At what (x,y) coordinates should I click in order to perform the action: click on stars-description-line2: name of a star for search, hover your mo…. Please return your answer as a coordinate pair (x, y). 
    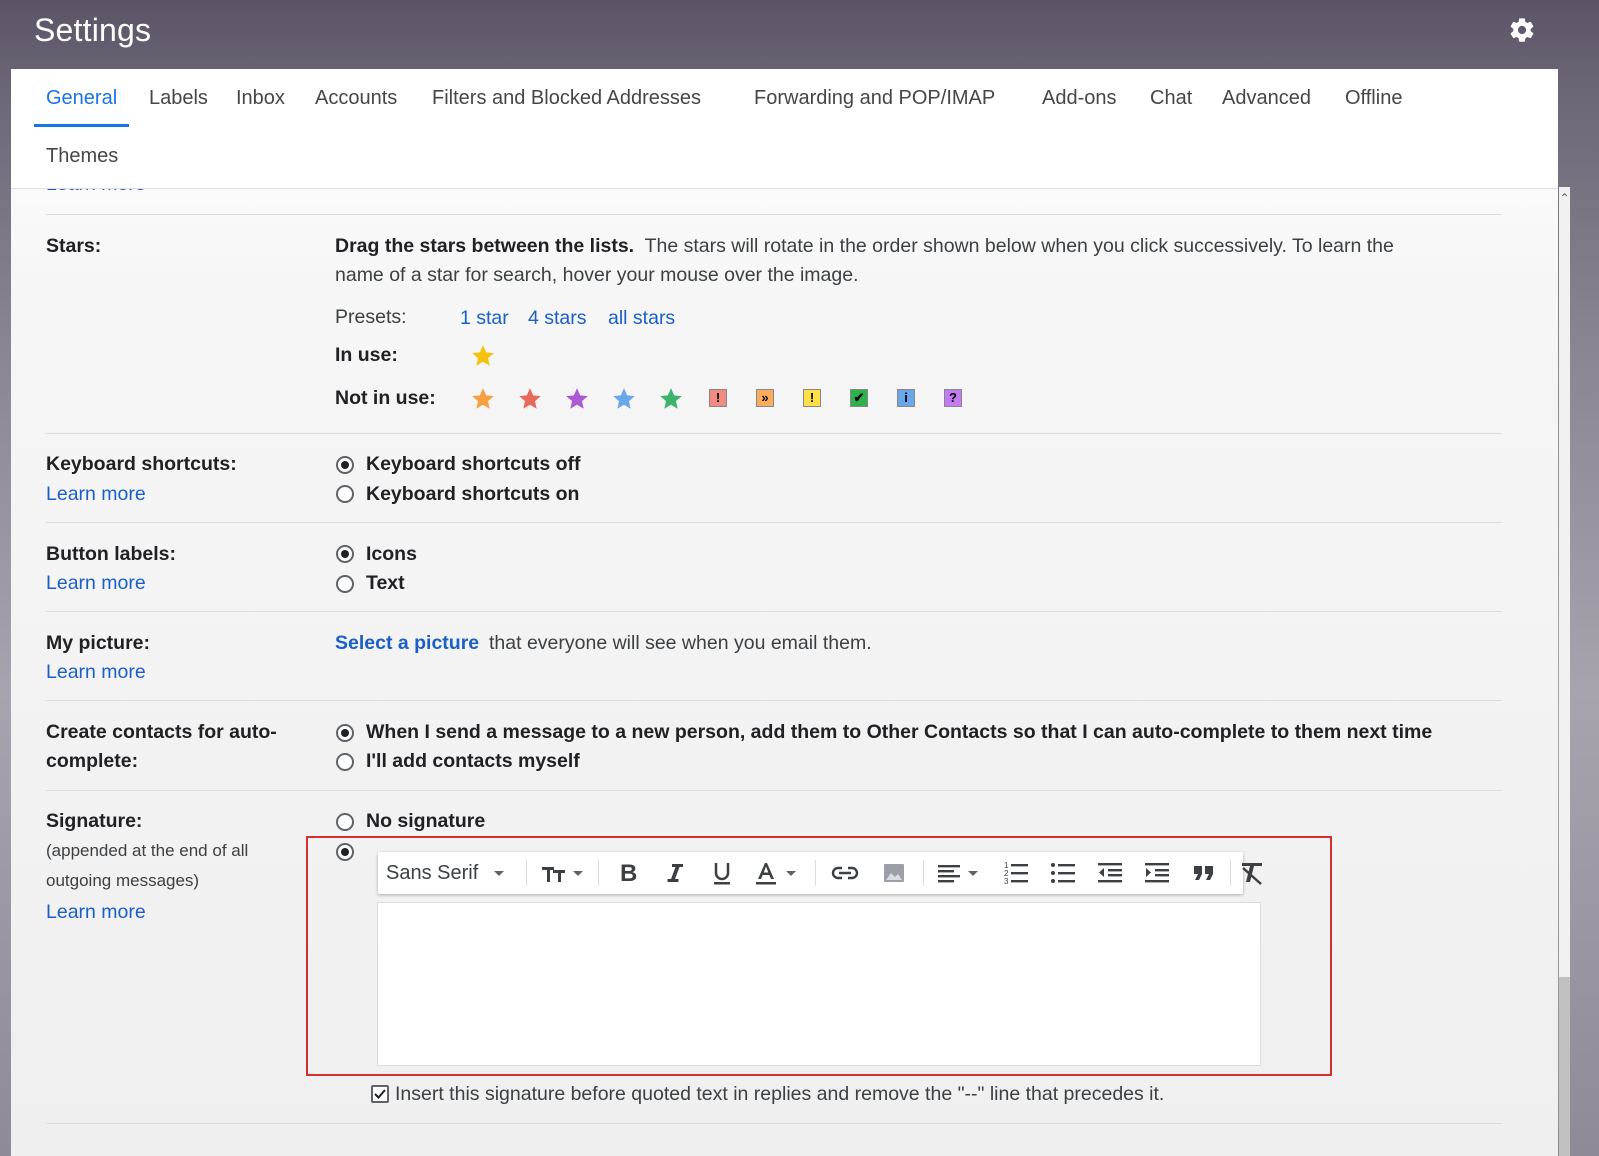
    Looking at the image, I should click on (597, 275).